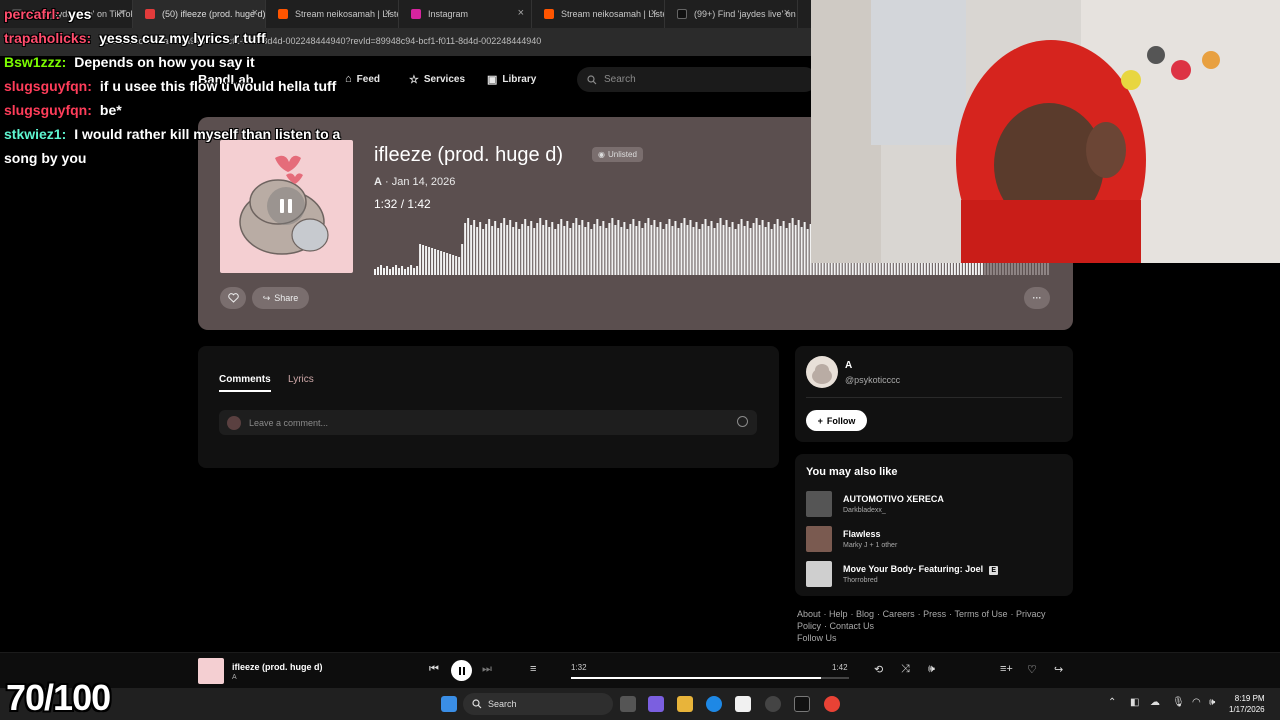  I want to click on tab-lyrics: Lyrics, so click(301, 379).